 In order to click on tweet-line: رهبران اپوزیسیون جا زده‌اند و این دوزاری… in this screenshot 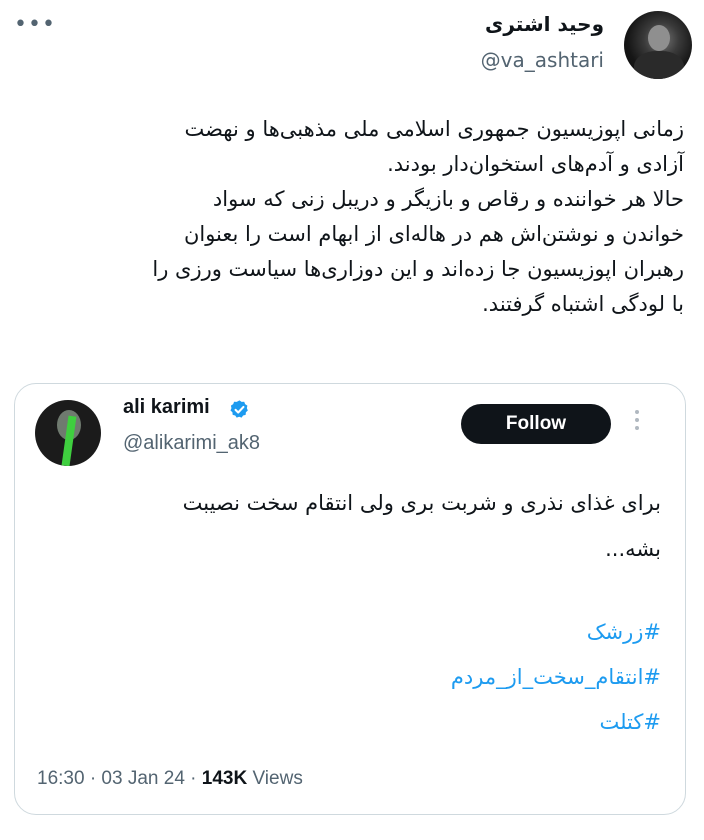, I will do `click(418, 269)`.